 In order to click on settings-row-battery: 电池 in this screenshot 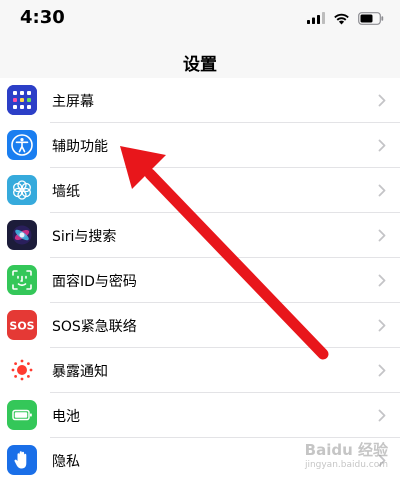, I will do `click(200, 415)`.